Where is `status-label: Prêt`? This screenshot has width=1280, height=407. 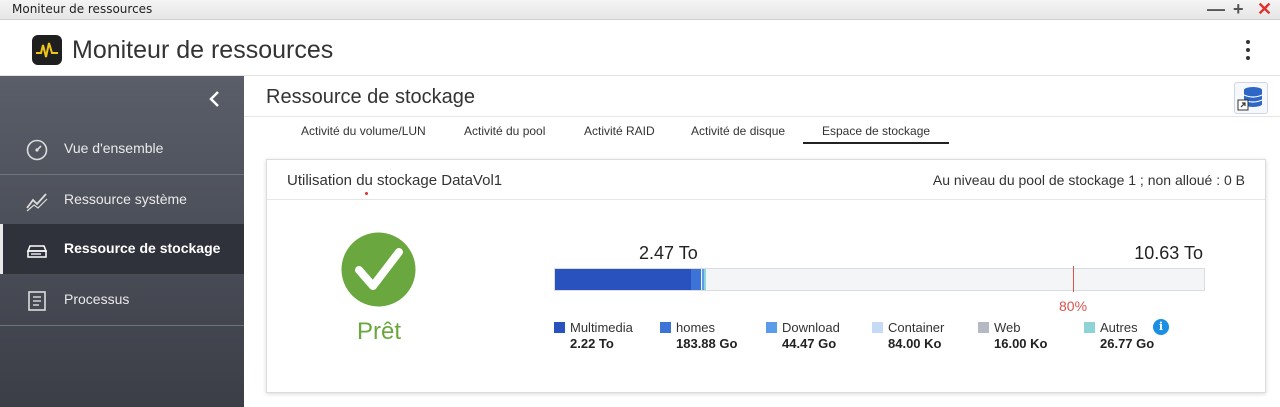
status-label: Prêt is located at coordinates (378, 331).